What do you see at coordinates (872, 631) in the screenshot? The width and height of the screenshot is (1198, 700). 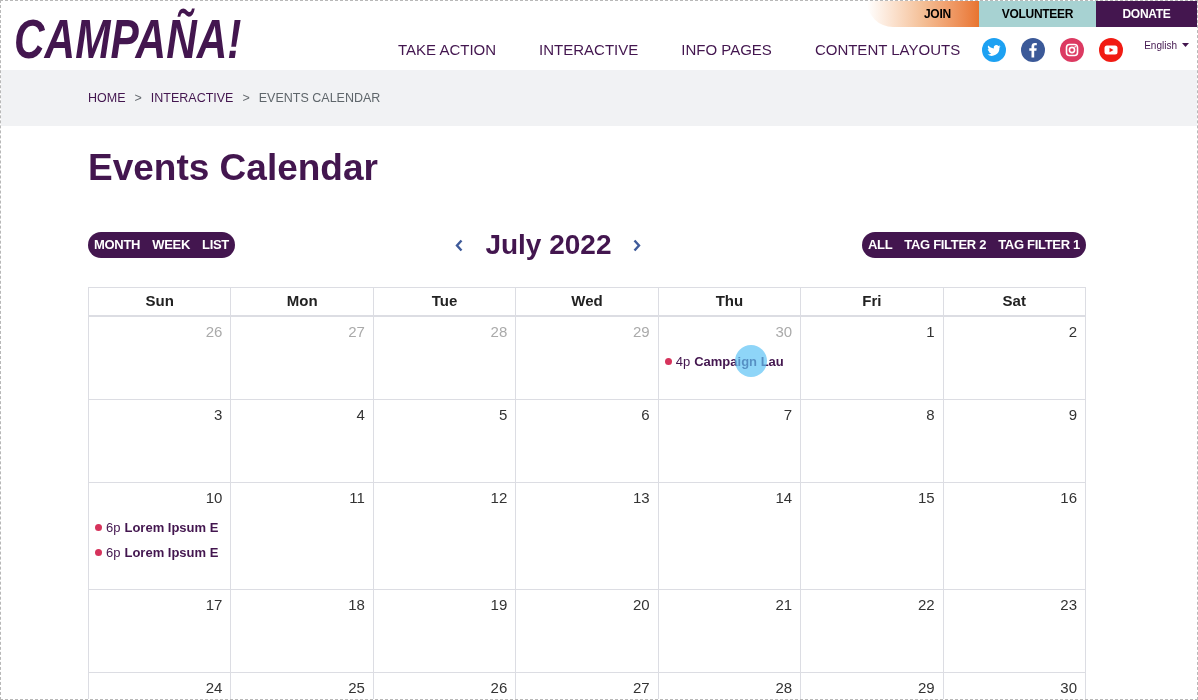 I see `day-cell: 22` at bounding box center [872, 631].